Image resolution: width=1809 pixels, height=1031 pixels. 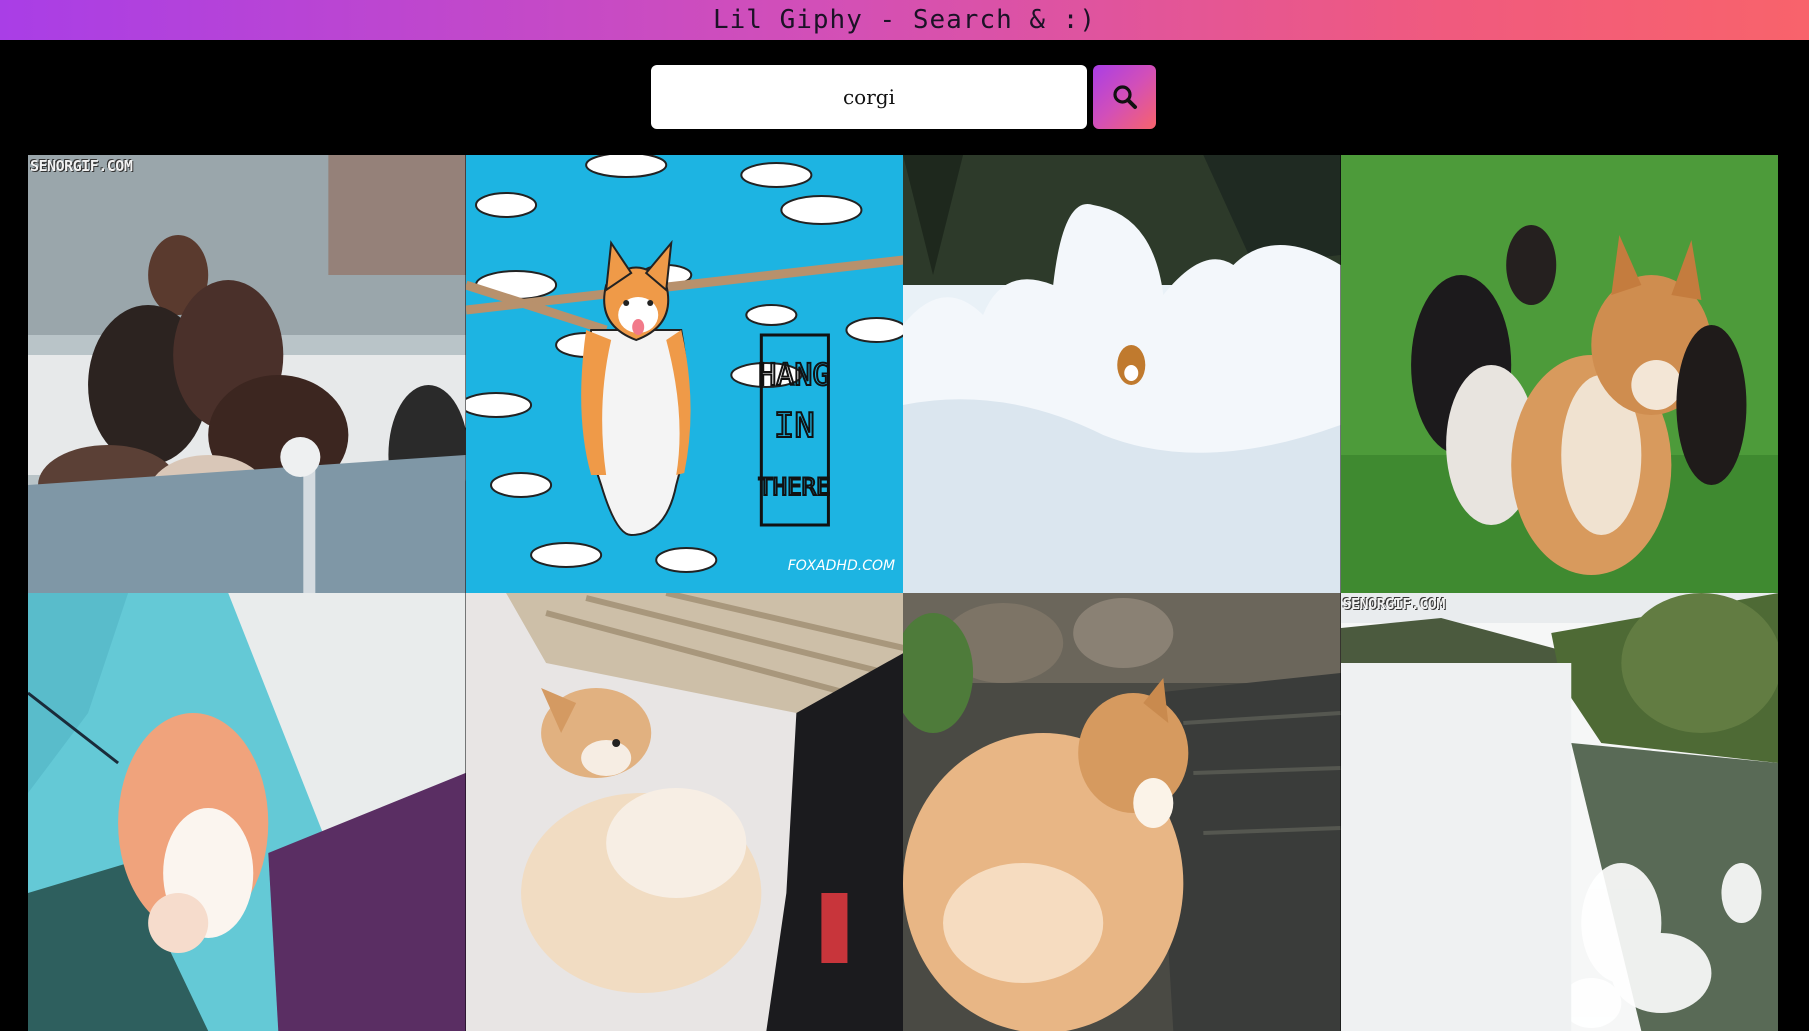 I want to click on gif-corgi-hang-in-there-image: HANG IN THERE FOXADHD.COM, so click(x=684, y=374).